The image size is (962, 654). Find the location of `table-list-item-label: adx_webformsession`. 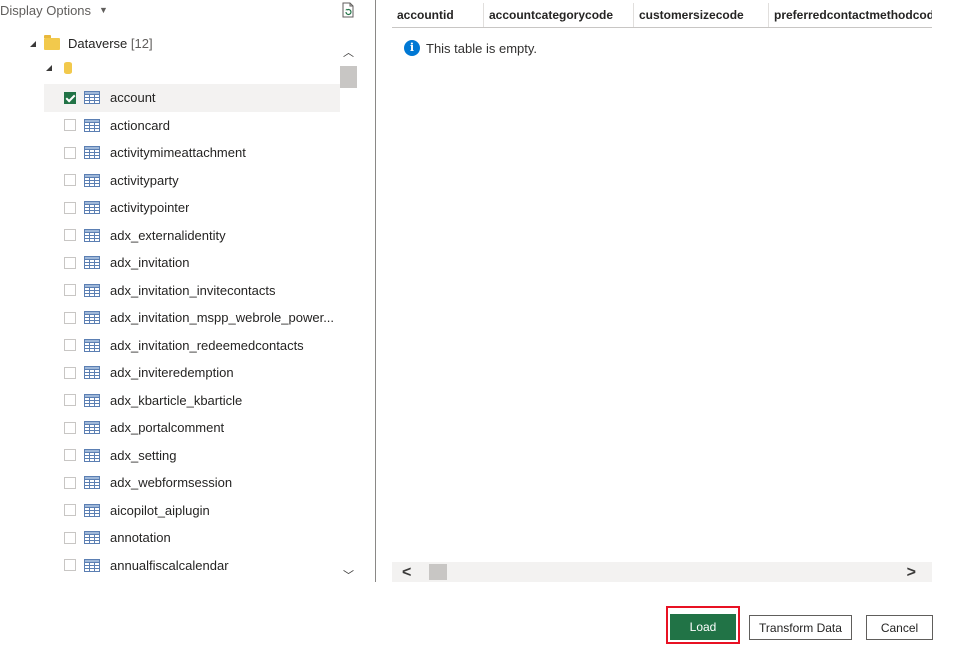

table-list-item-label: adx_webformsession is located at coordinates (171, 483).